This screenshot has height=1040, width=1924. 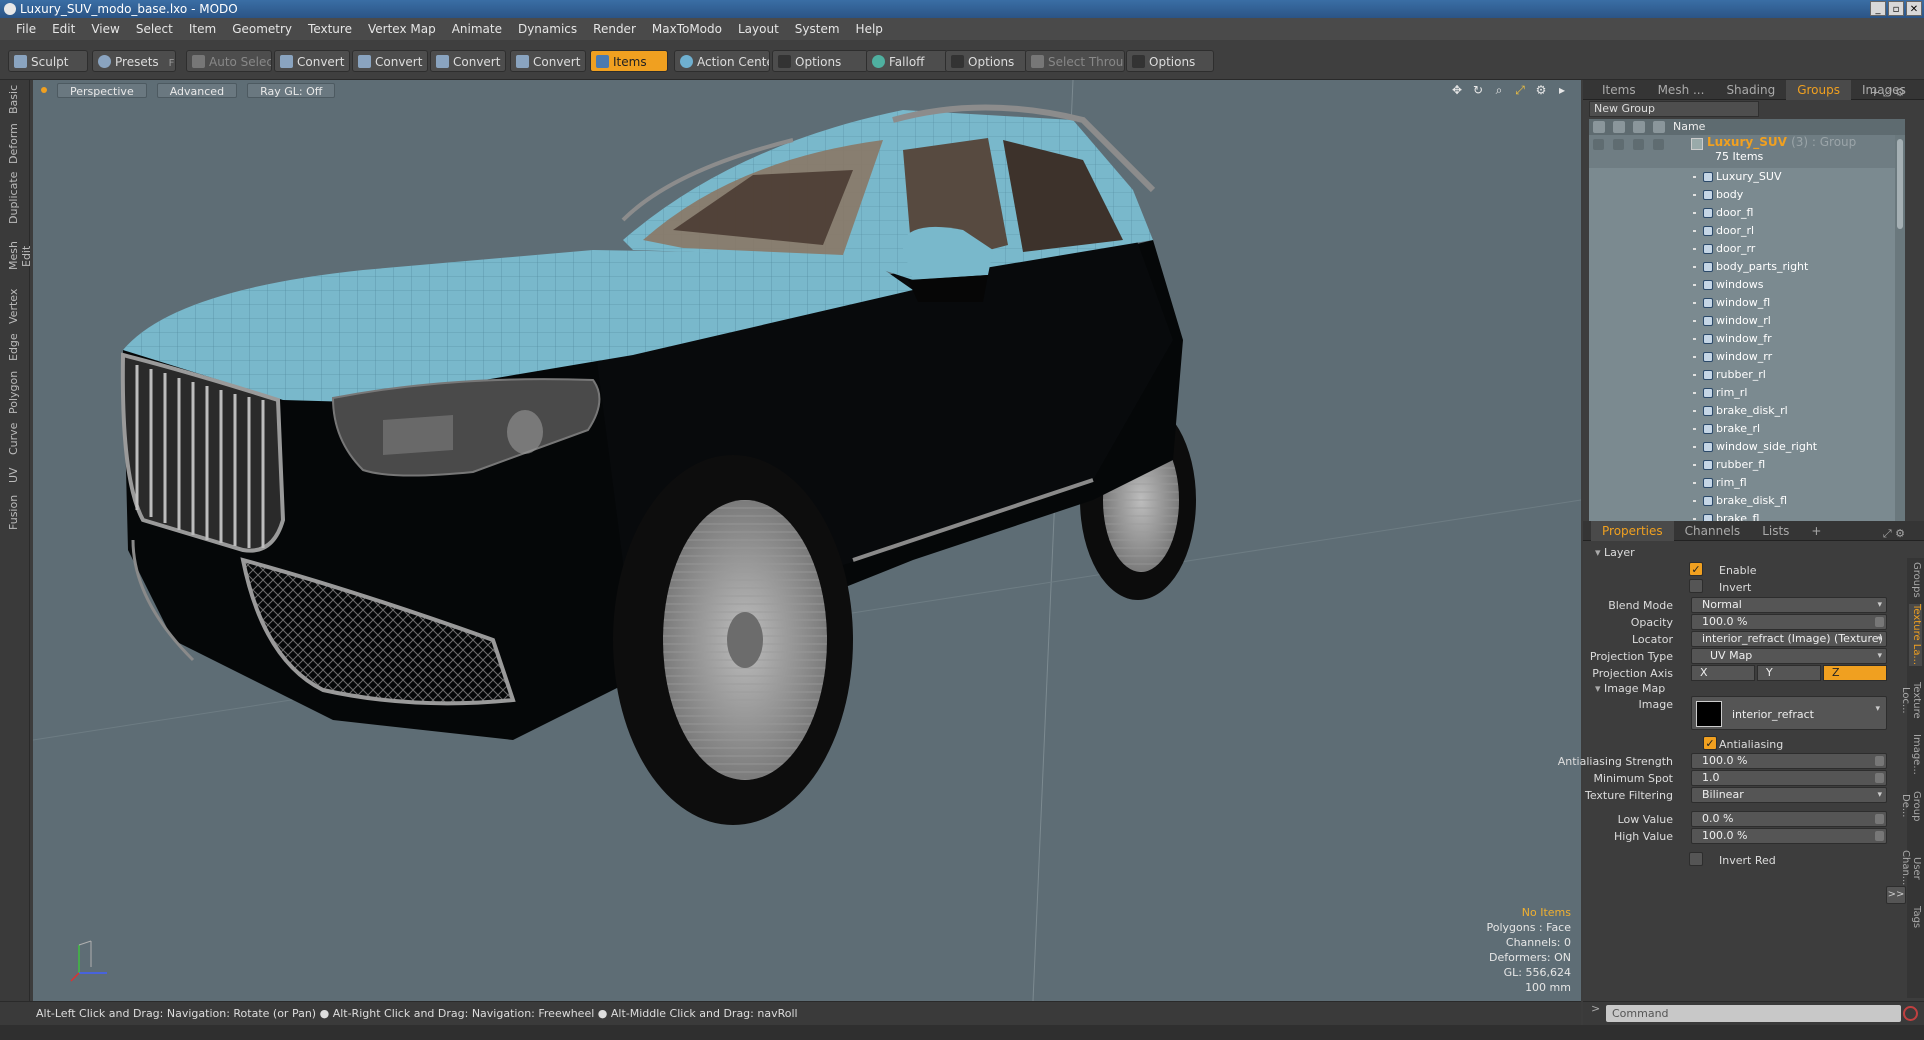 What do you see at coordinates (15, 392) in the screenshot?
I see `tab-polygon: Polygon` at bounding box center [15, 392].